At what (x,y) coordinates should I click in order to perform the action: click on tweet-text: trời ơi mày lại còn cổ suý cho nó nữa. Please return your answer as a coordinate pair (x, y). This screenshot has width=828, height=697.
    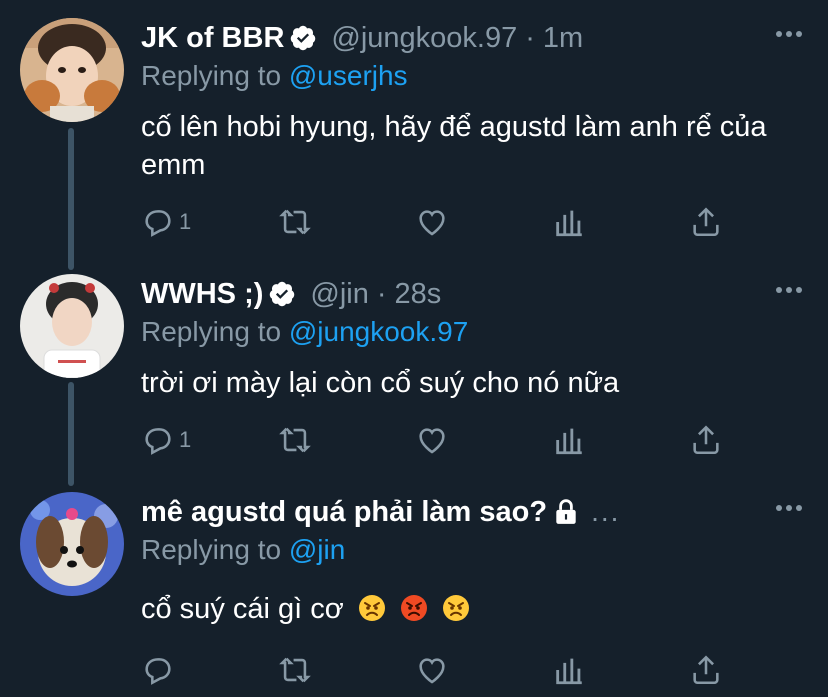
    Looking at the image, I should click on (380, 383).